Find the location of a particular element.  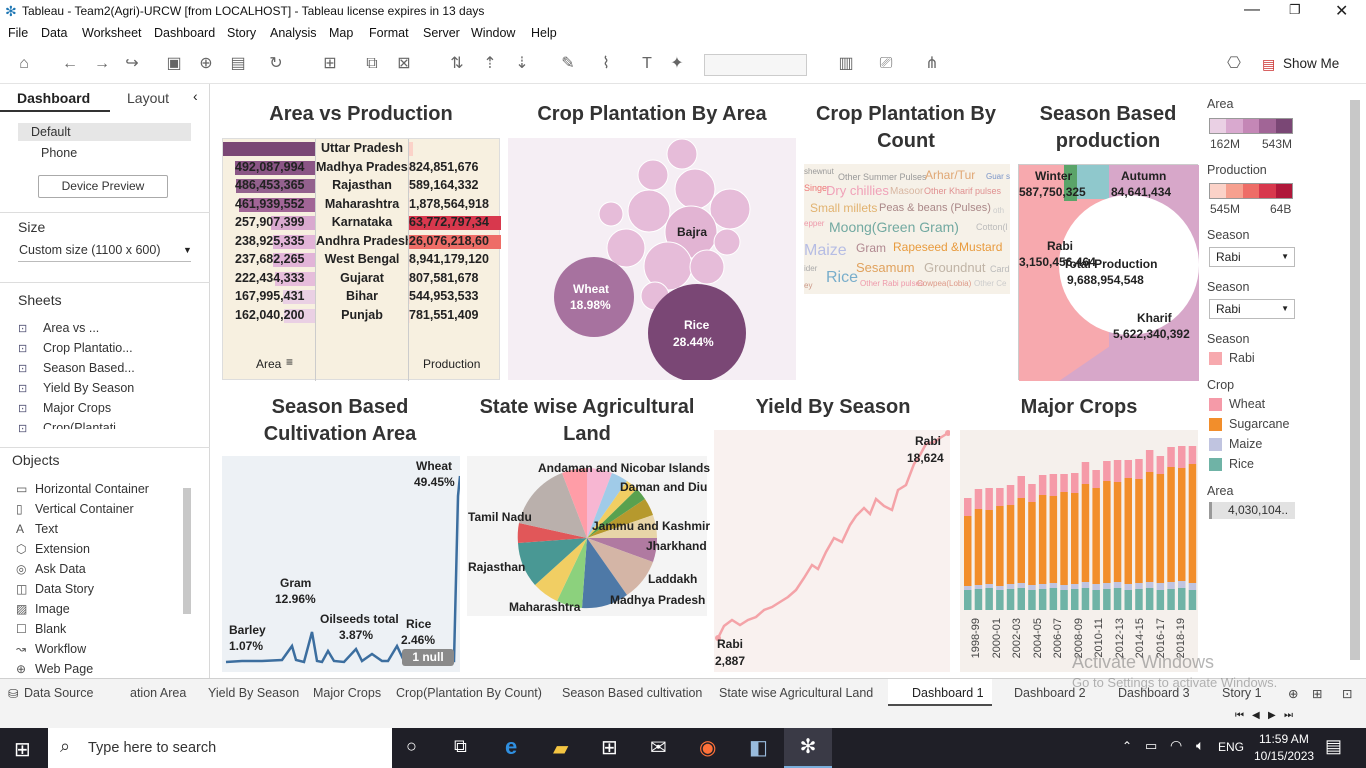

object-item: Text is located at coordinates (46, 529).